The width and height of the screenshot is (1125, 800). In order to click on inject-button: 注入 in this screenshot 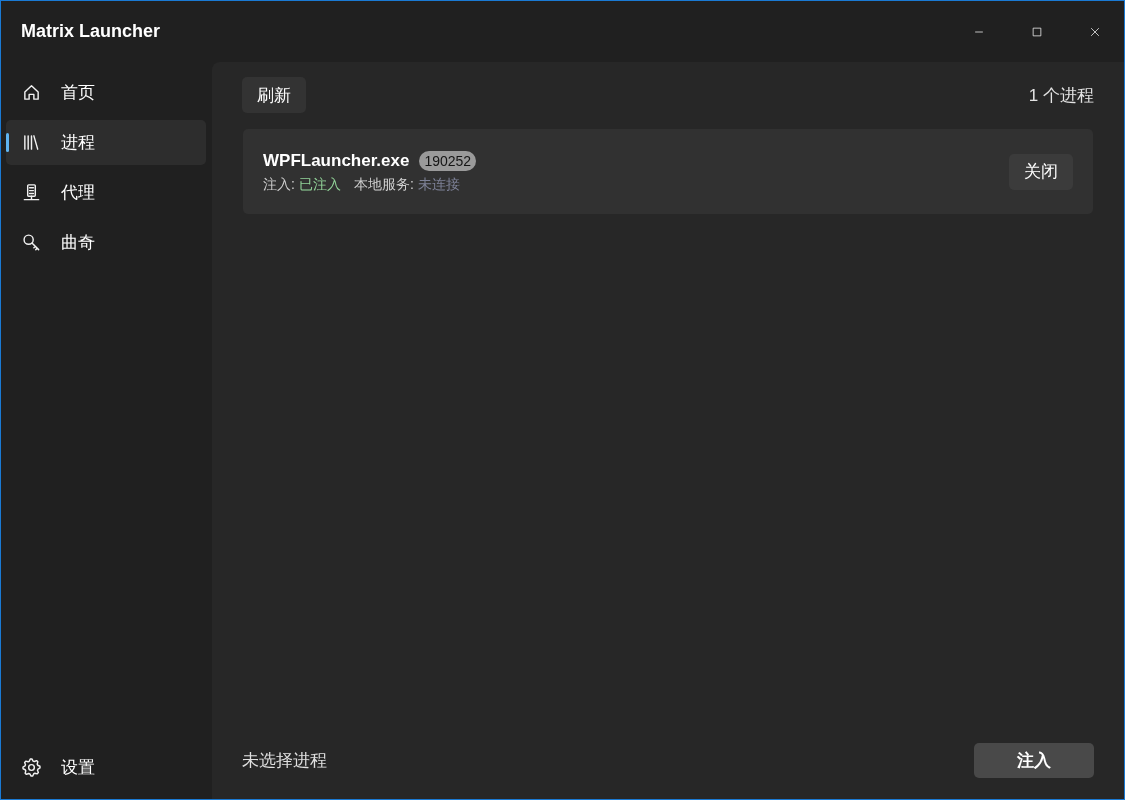, I will do `click(1034, 760)`.